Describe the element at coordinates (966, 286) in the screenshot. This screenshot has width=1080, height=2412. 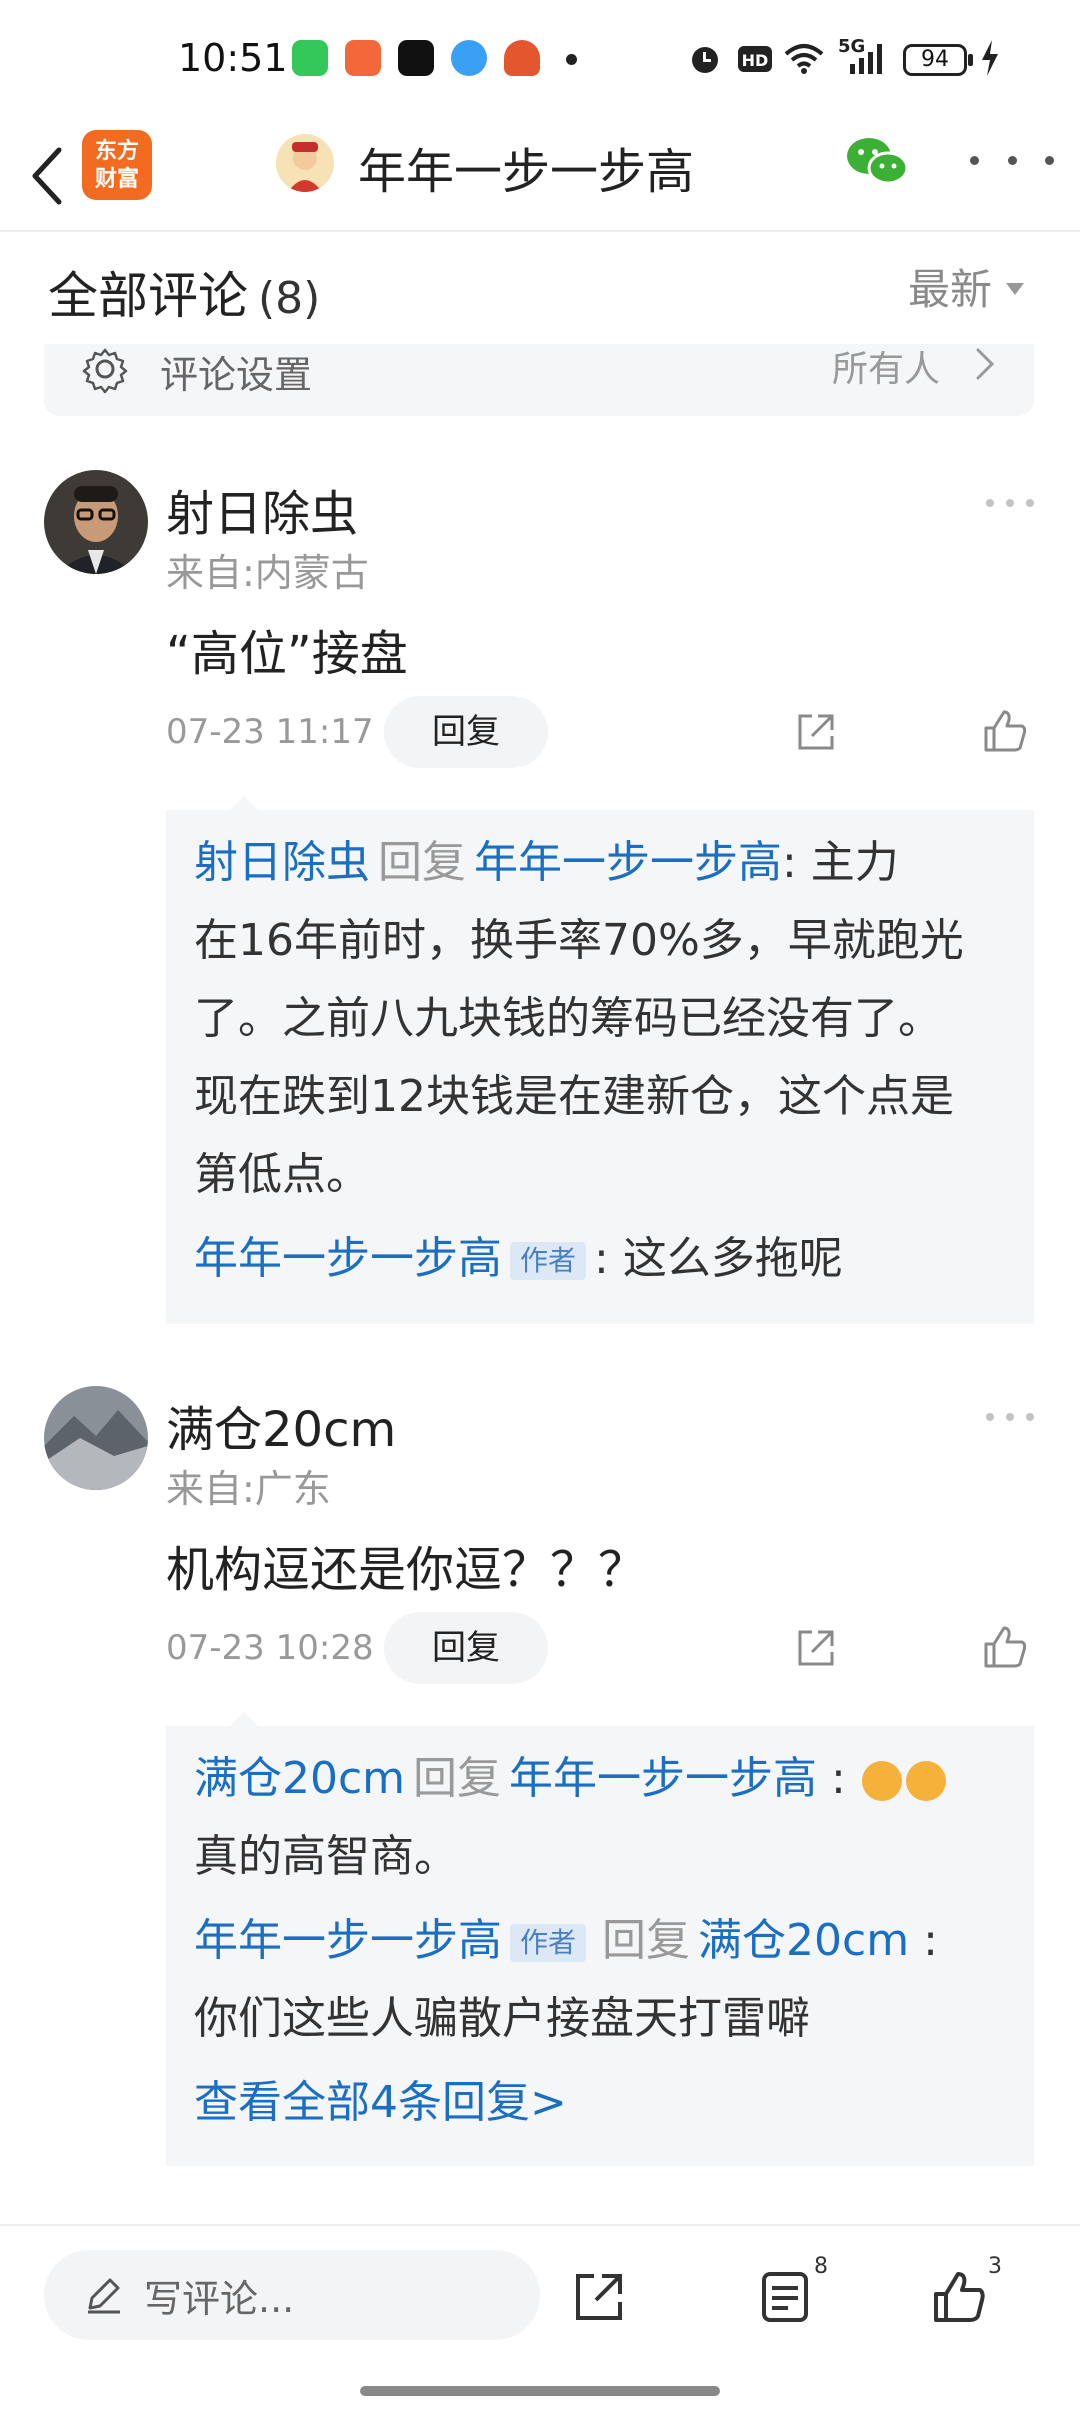
I see `sort-dropdown: 最新` at that location.